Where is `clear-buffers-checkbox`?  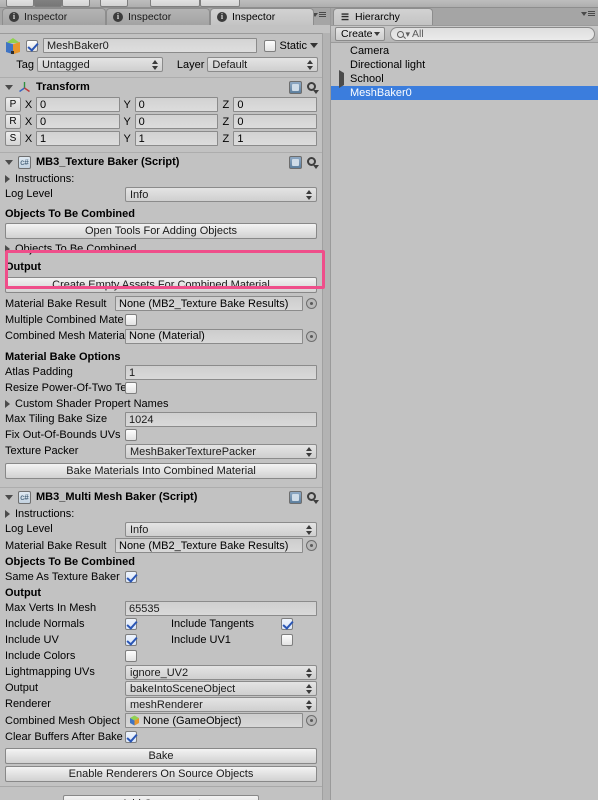
clear-buffers-checkbox is located at coordinates (131, 737).